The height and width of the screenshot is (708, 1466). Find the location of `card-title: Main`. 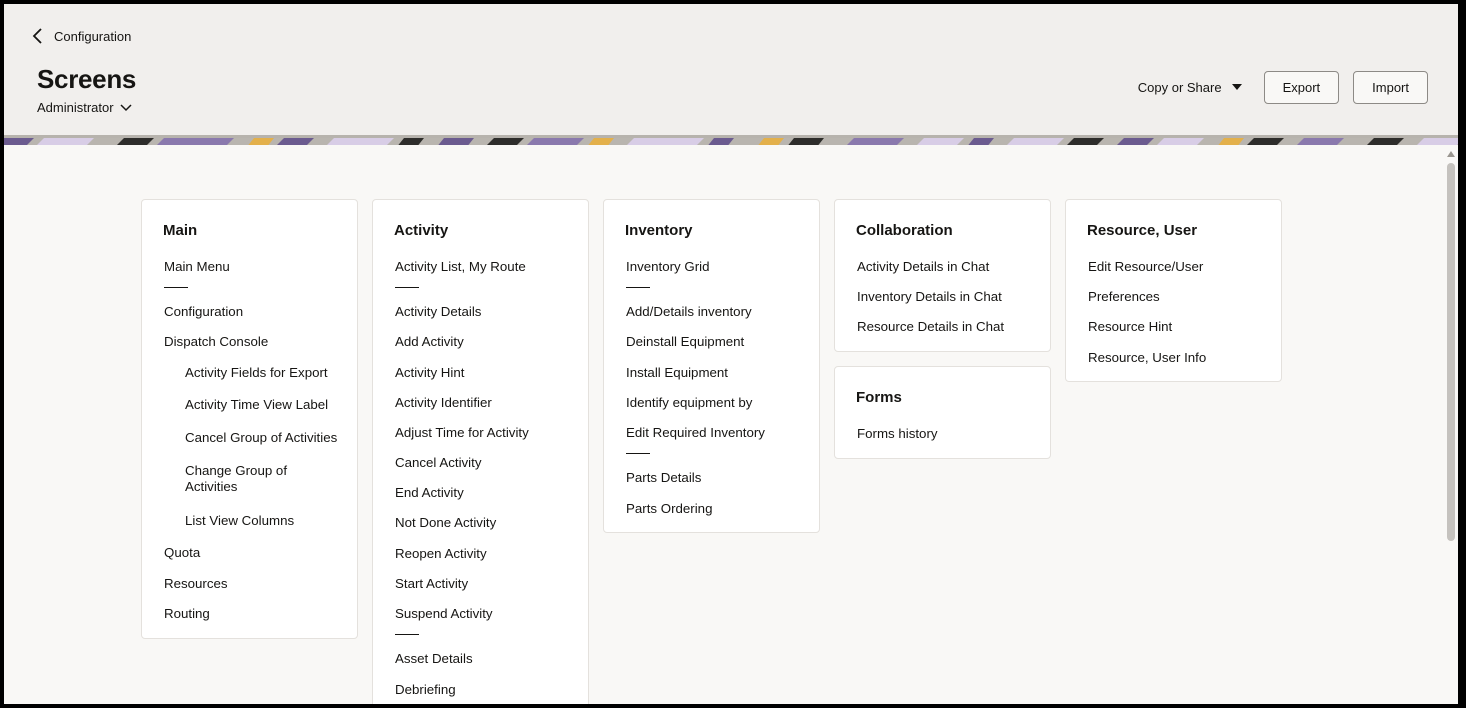

card-title: Main is located at coordinates (180, 230).